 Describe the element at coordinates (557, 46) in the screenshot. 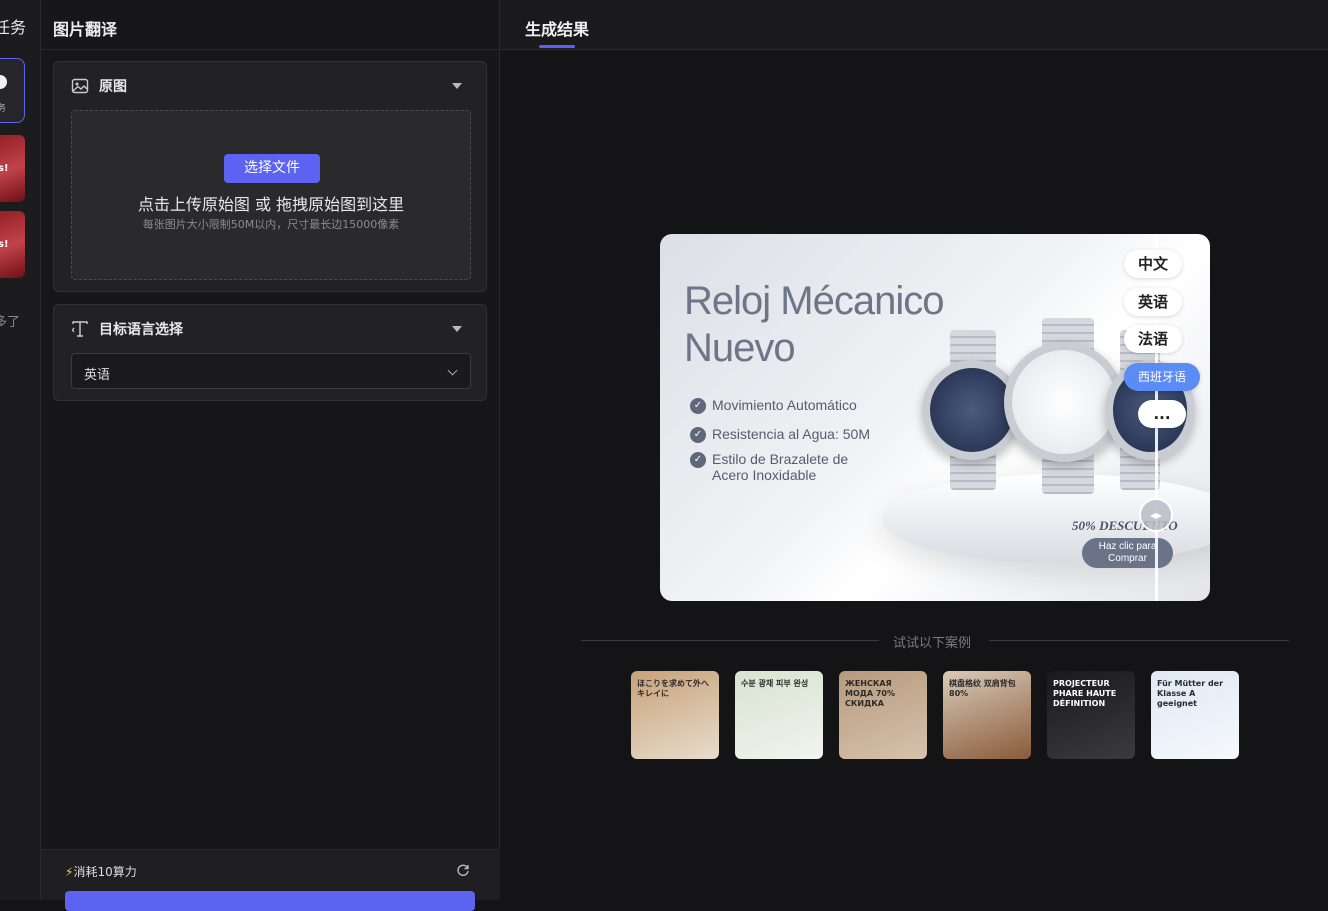

I see `tab-active-indicator` at that location.